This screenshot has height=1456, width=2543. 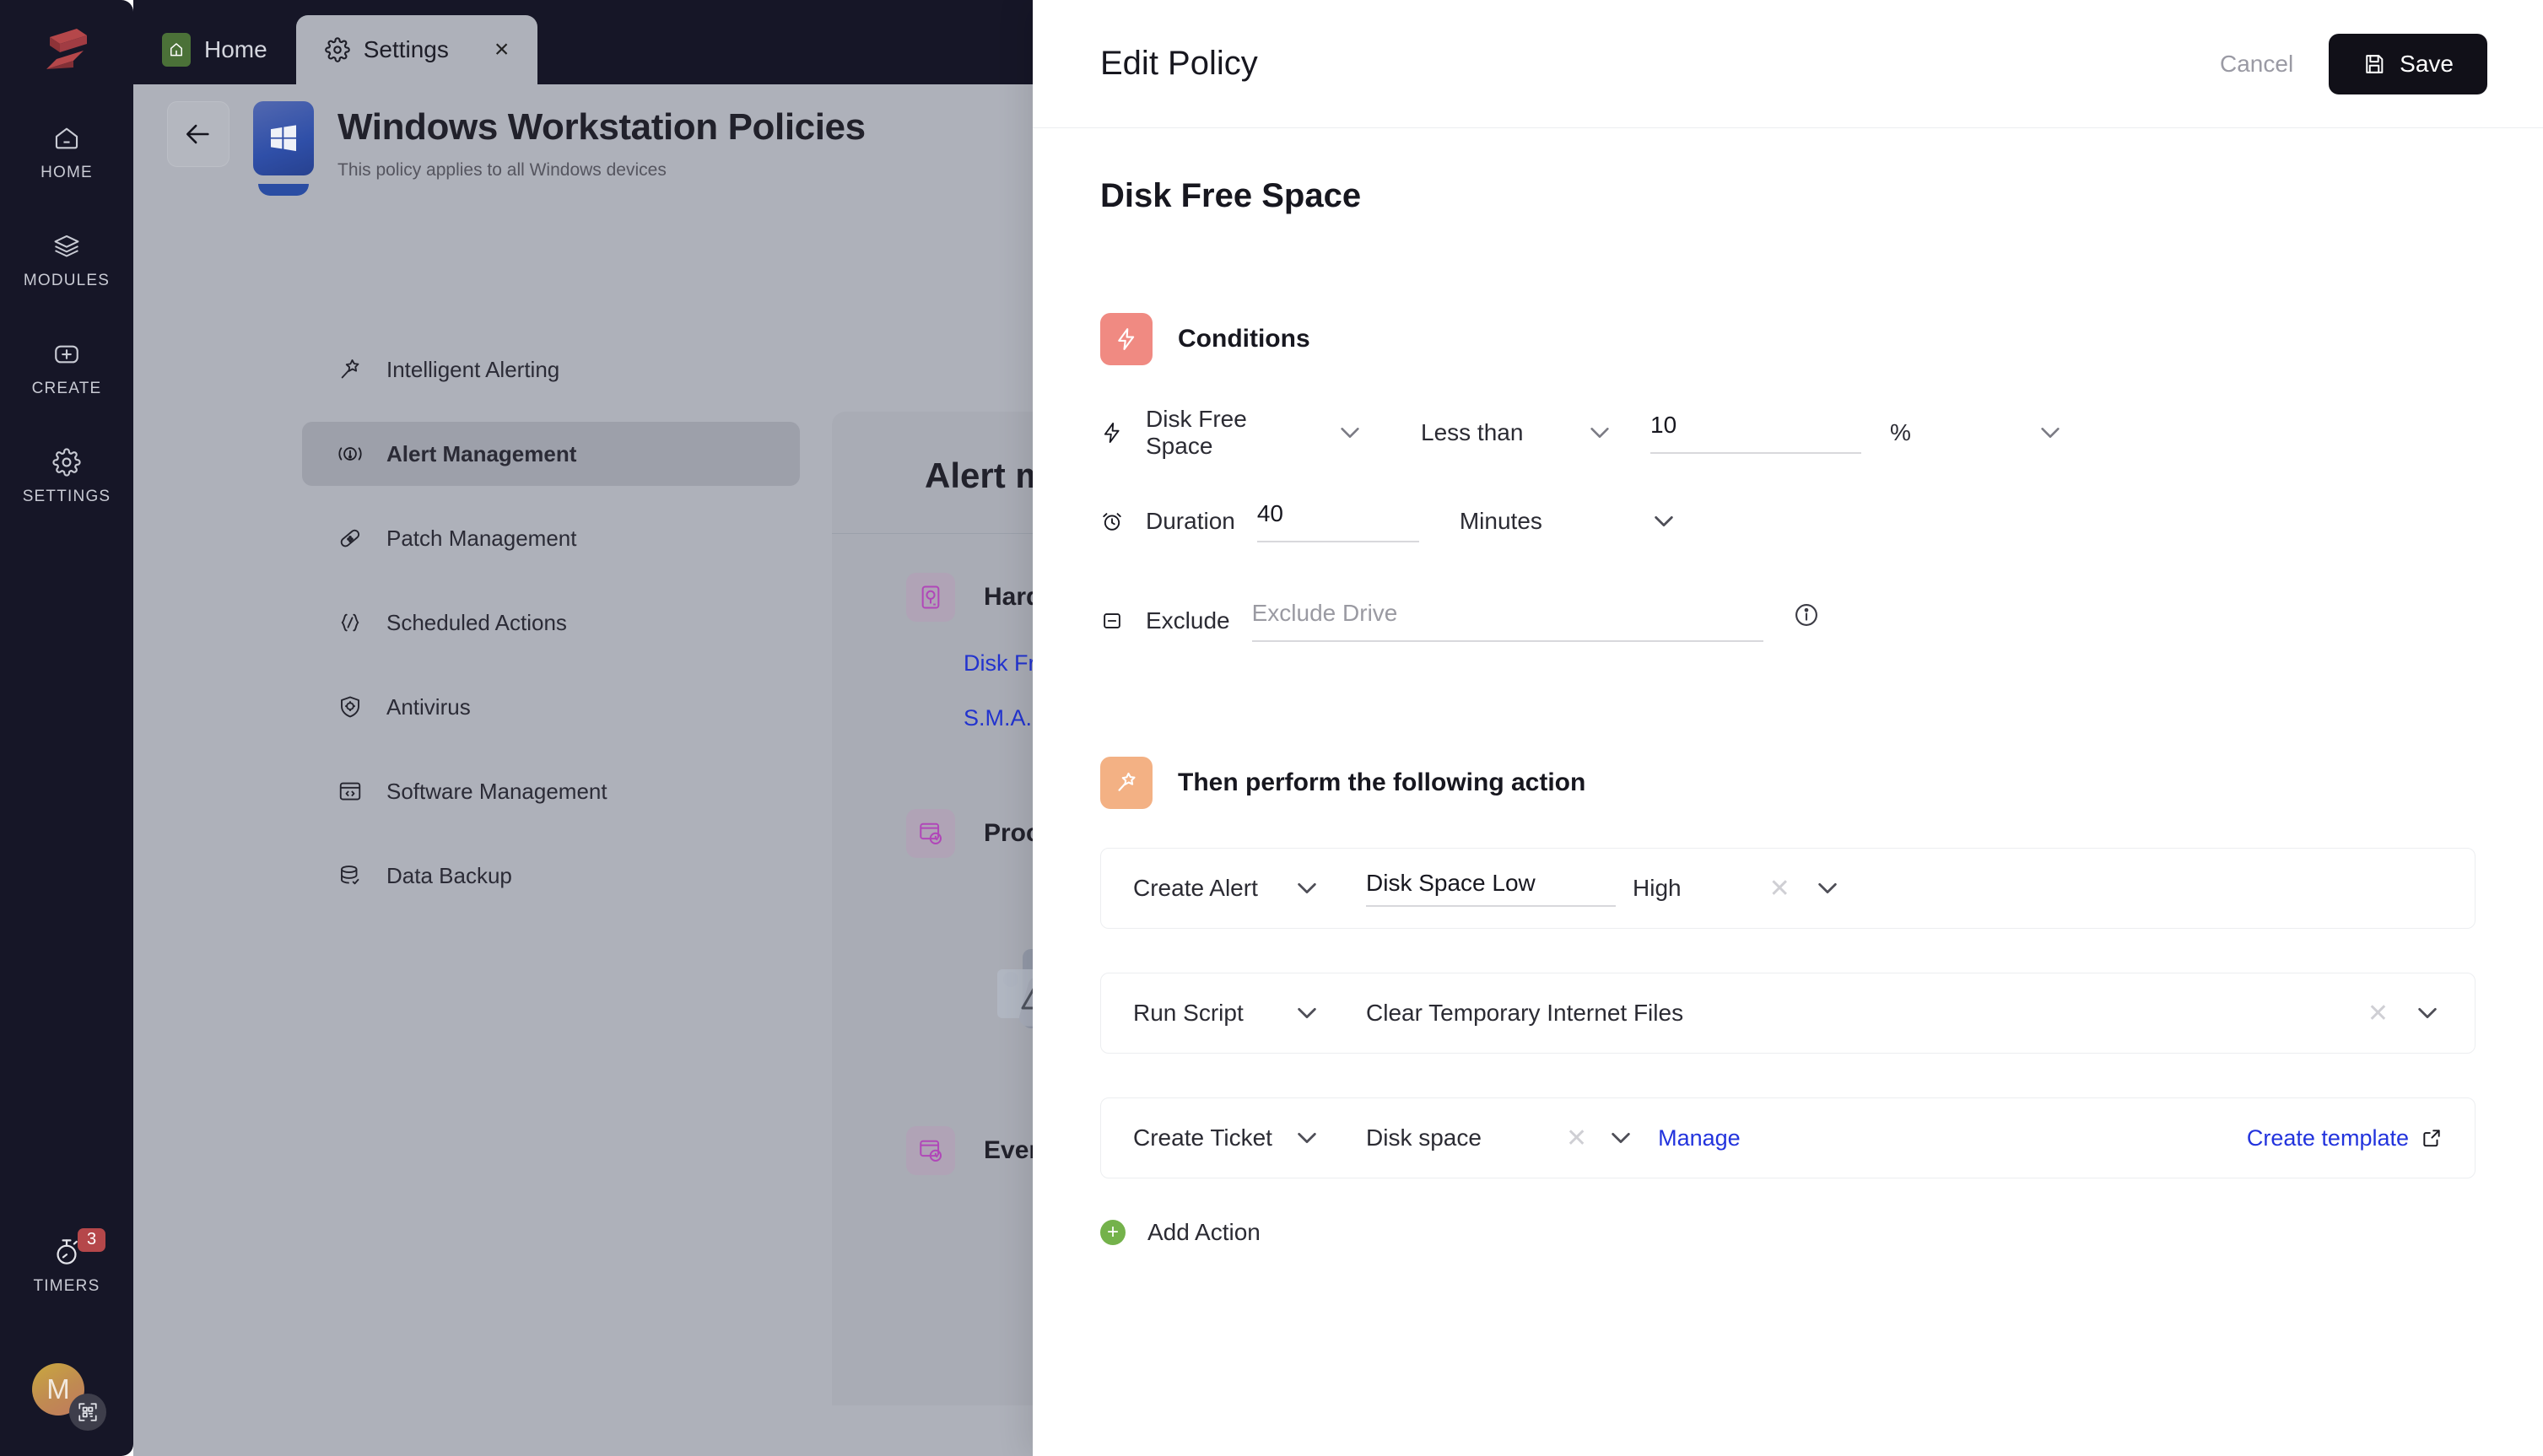 I want to click on create-template-link: Create template, so click(x=2345, y=1138).